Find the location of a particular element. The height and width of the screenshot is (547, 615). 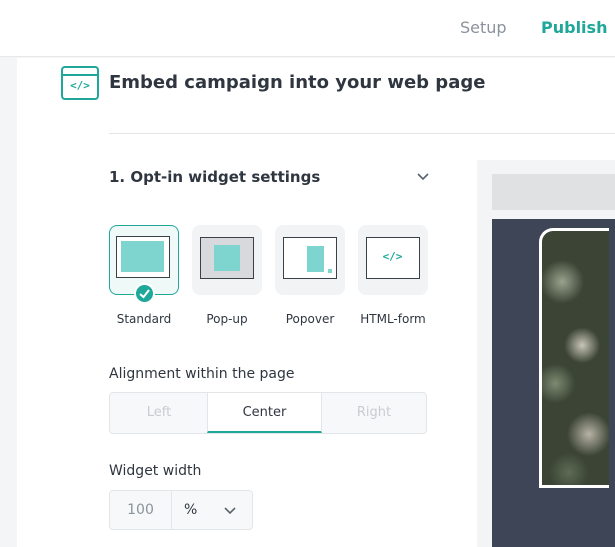

widget-type-html-form-label: HTML-form is located at coordinates (393, 319).